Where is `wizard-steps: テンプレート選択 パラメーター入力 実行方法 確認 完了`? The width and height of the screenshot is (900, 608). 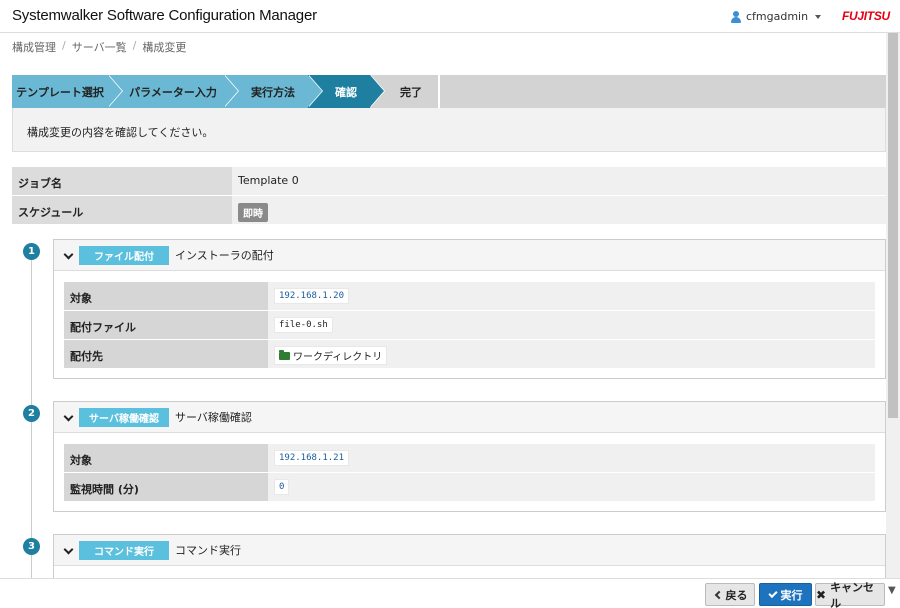 wizard-steps: テンプレート選択 パラメーター入力 実行方法 確認 完了 is located at coordinates (449, 91).